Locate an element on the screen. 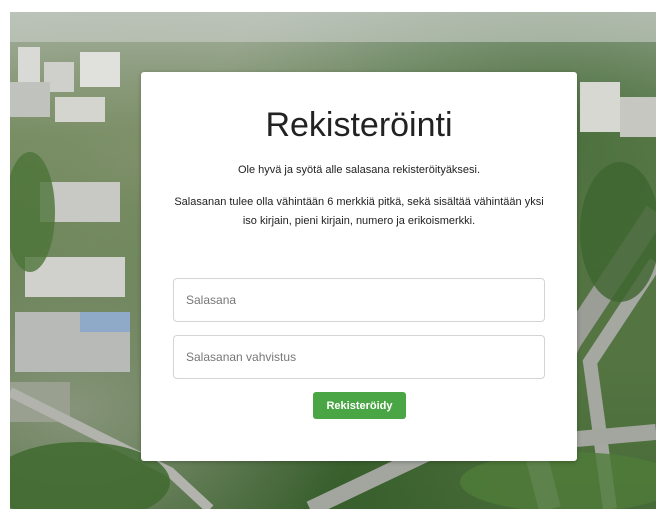  page-title: Rekisteröinti is located at coordinates (359, 125).